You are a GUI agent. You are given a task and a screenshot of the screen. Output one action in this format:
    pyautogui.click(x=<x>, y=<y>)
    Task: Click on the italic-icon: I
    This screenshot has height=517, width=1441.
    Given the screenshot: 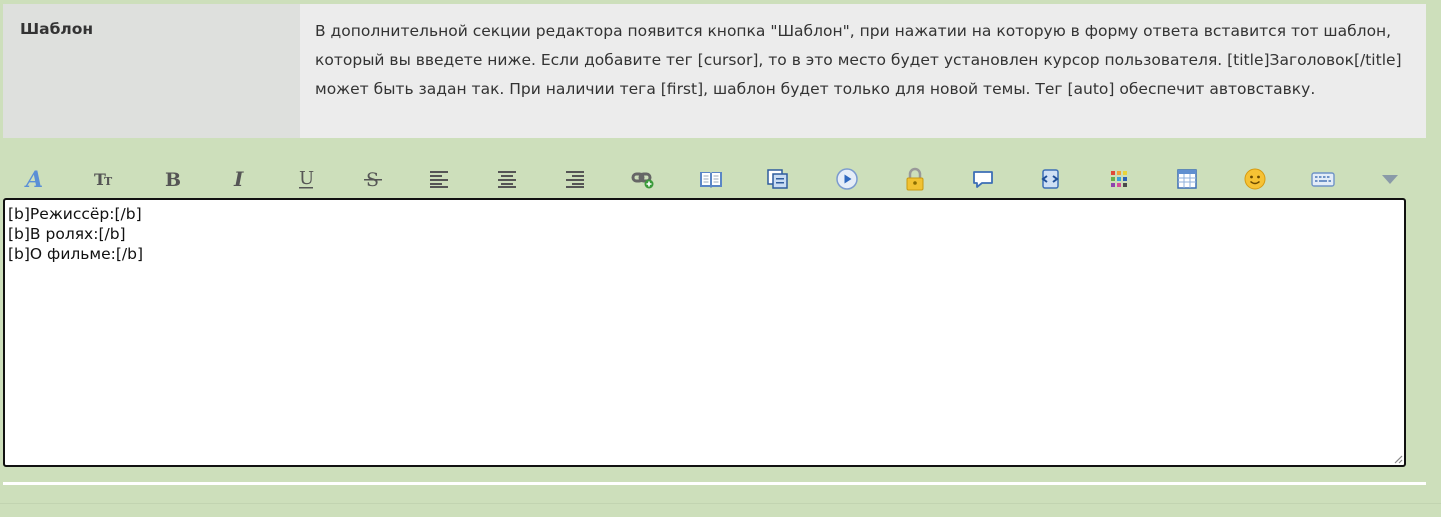 What is the action you would take?
    pyautogui.click(x=239, y=179)
    